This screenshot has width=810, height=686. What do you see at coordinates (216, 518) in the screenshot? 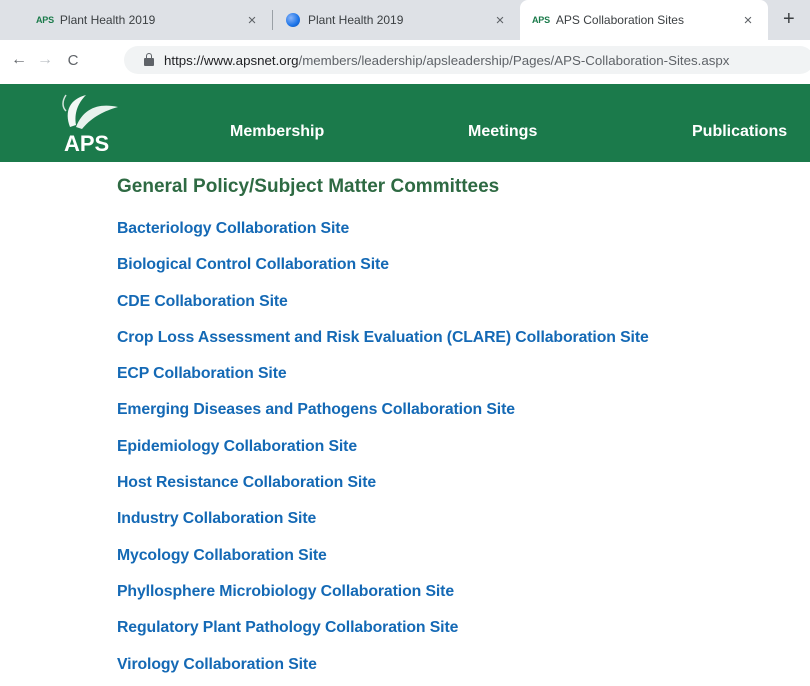
I see `collaboration-site-link: Industry Collaboration Site` at bounding box center [216, 518].